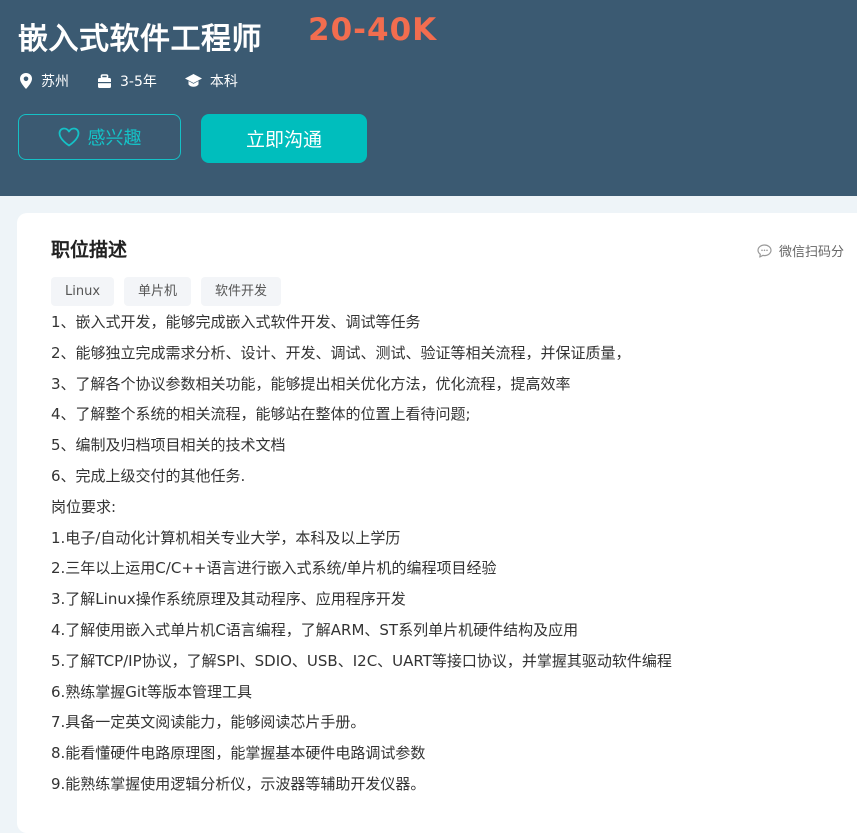 This screenshot has width=857, height=833. I want to click on meta-experience: 3-5年, so click(127, 81).